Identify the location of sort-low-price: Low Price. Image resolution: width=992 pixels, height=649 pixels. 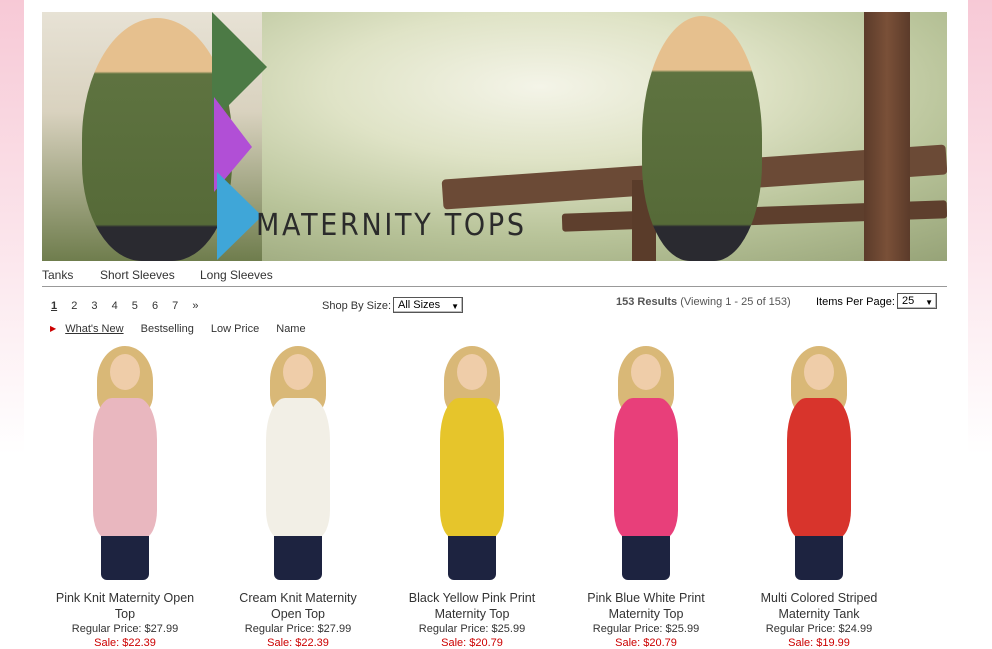
(235, 329).